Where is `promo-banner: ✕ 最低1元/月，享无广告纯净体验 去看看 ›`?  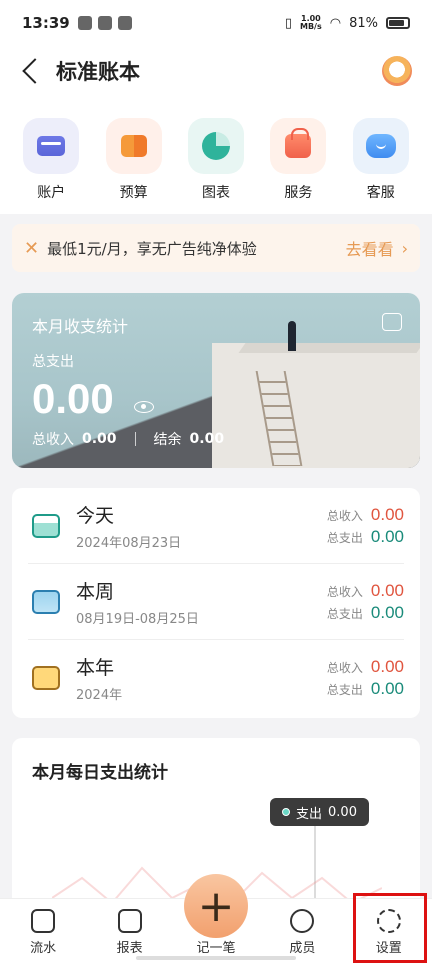
promo-banner: ✕ 最低1元/月，享无广告纯净体验 去看看 › is located at coordinates (216, 248).